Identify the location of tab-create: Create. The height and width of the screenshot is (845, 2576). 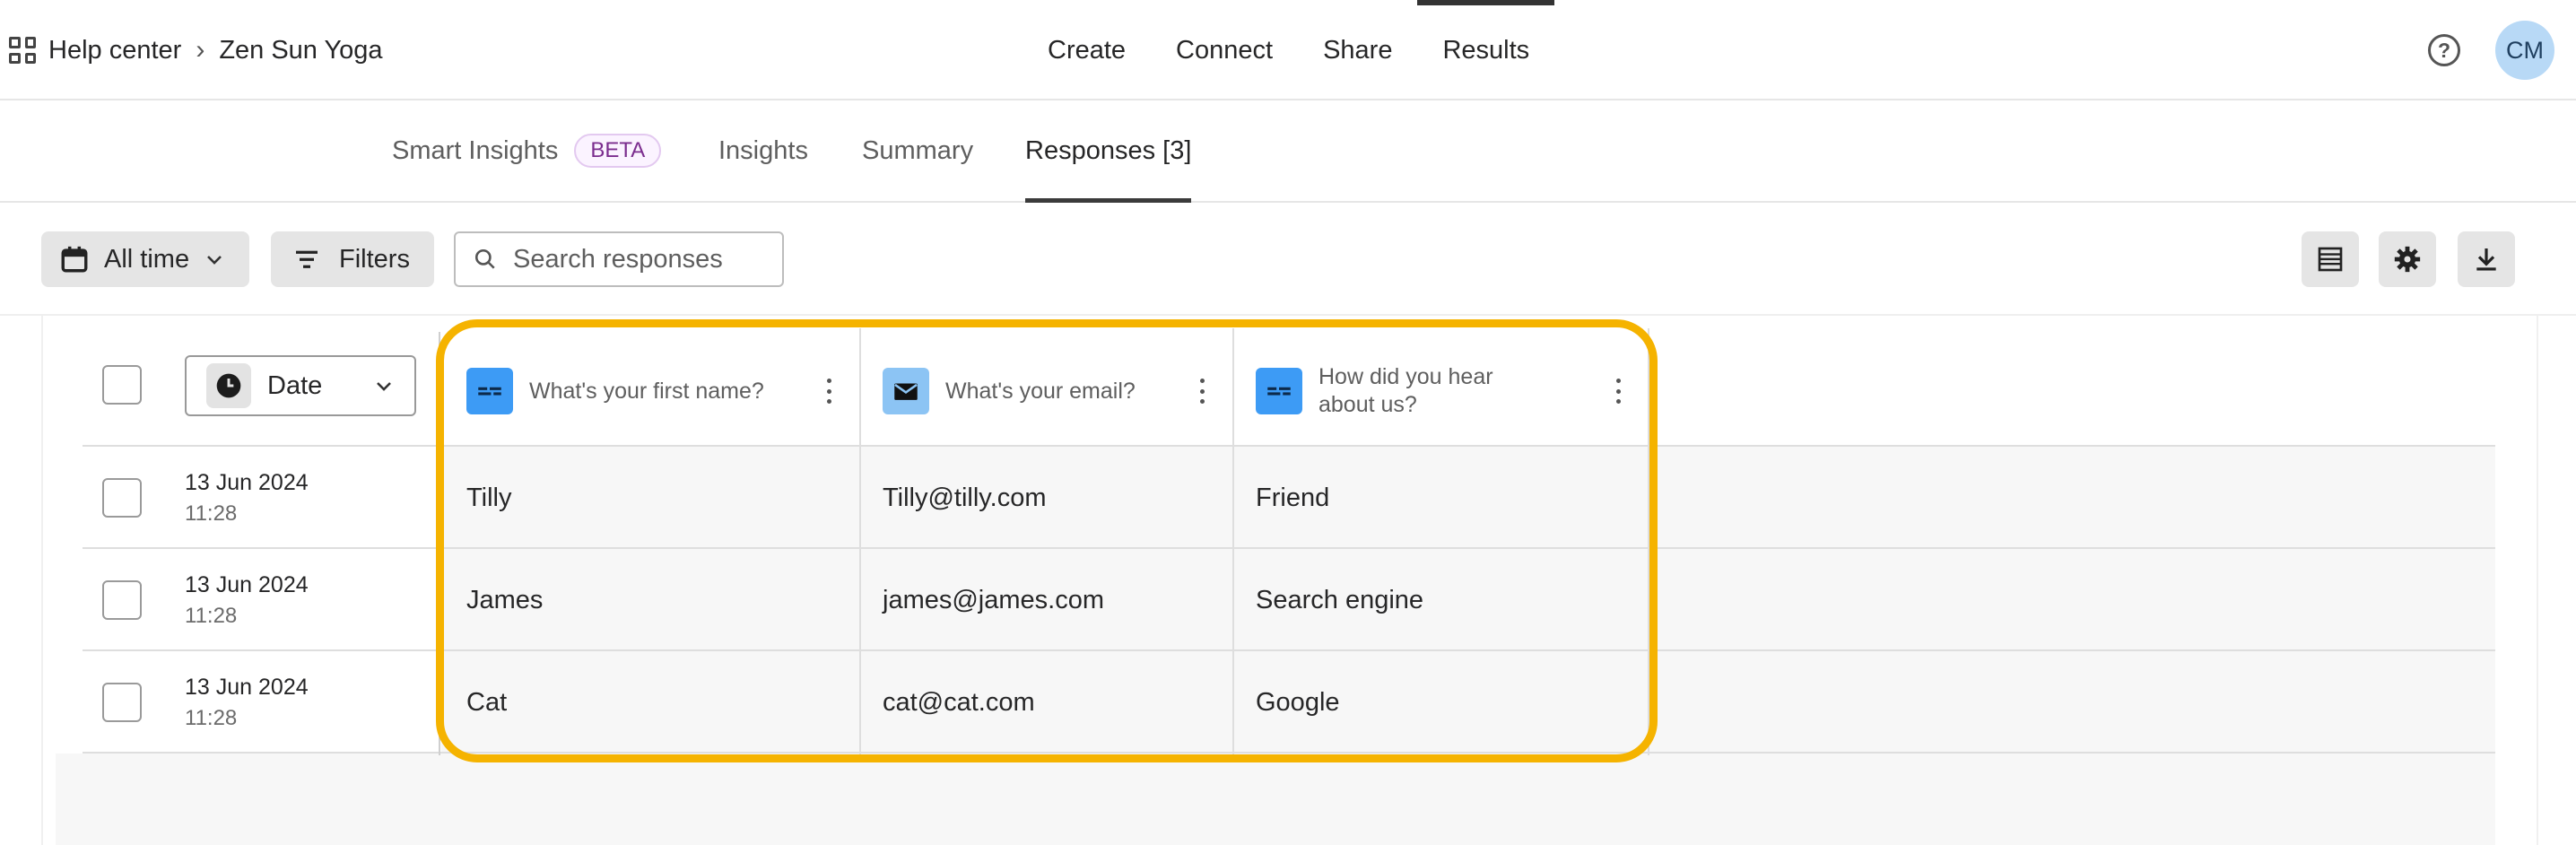
(1087, 50).